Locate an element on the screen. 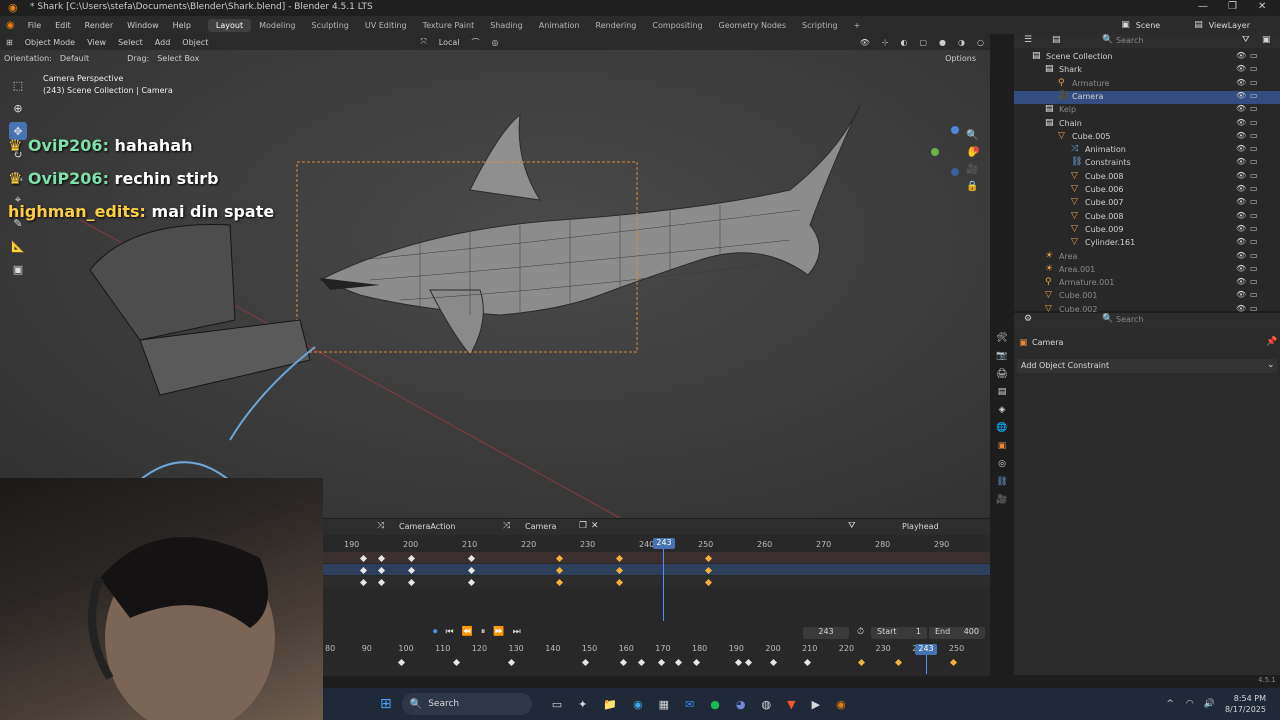 The width and height of the screenshot is (1280, 720). shading-rendered-icon: ○ is located at coordinates (980, 42).